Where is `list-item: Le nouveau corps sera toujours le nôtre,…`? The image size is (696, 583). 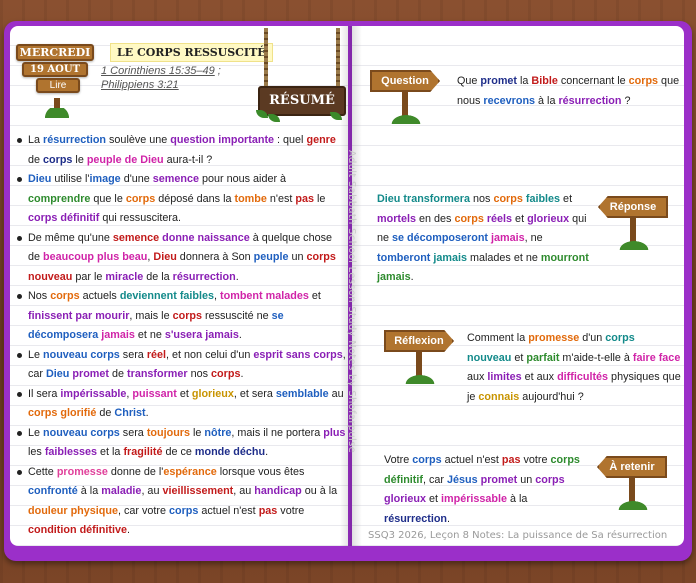 list-item: Le nouveau corps sera toujours le nôtre,… is located at coordinates (181, 443).